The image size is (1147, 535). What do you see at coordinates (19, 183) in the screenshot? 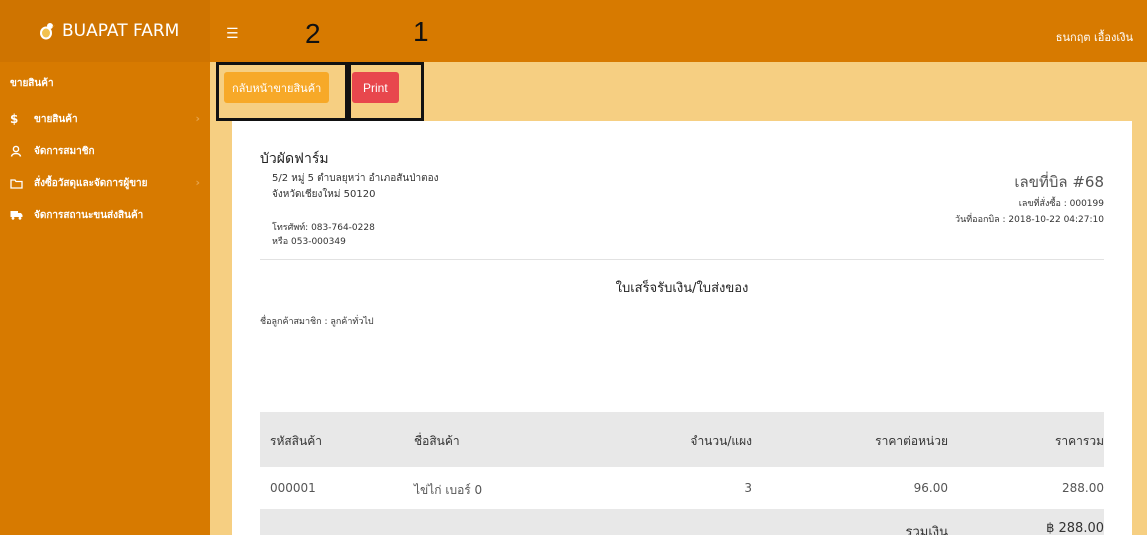
I see `folder-icon` at bounding box center [19, 183].